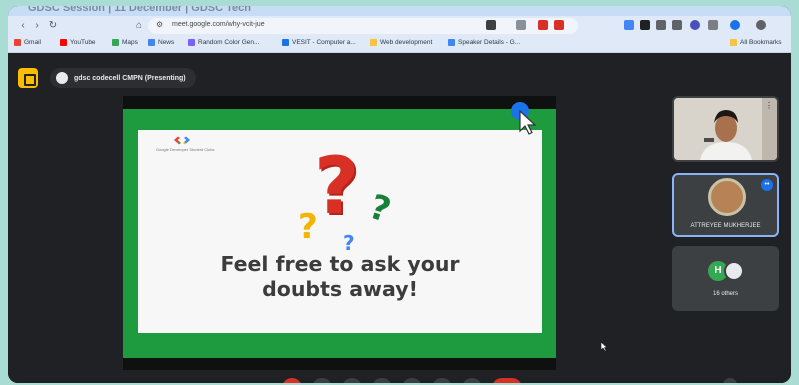  Describe the element at coordinates (769, 105) in the screenshot. I see `more-options-icon: ⋮` at that location.